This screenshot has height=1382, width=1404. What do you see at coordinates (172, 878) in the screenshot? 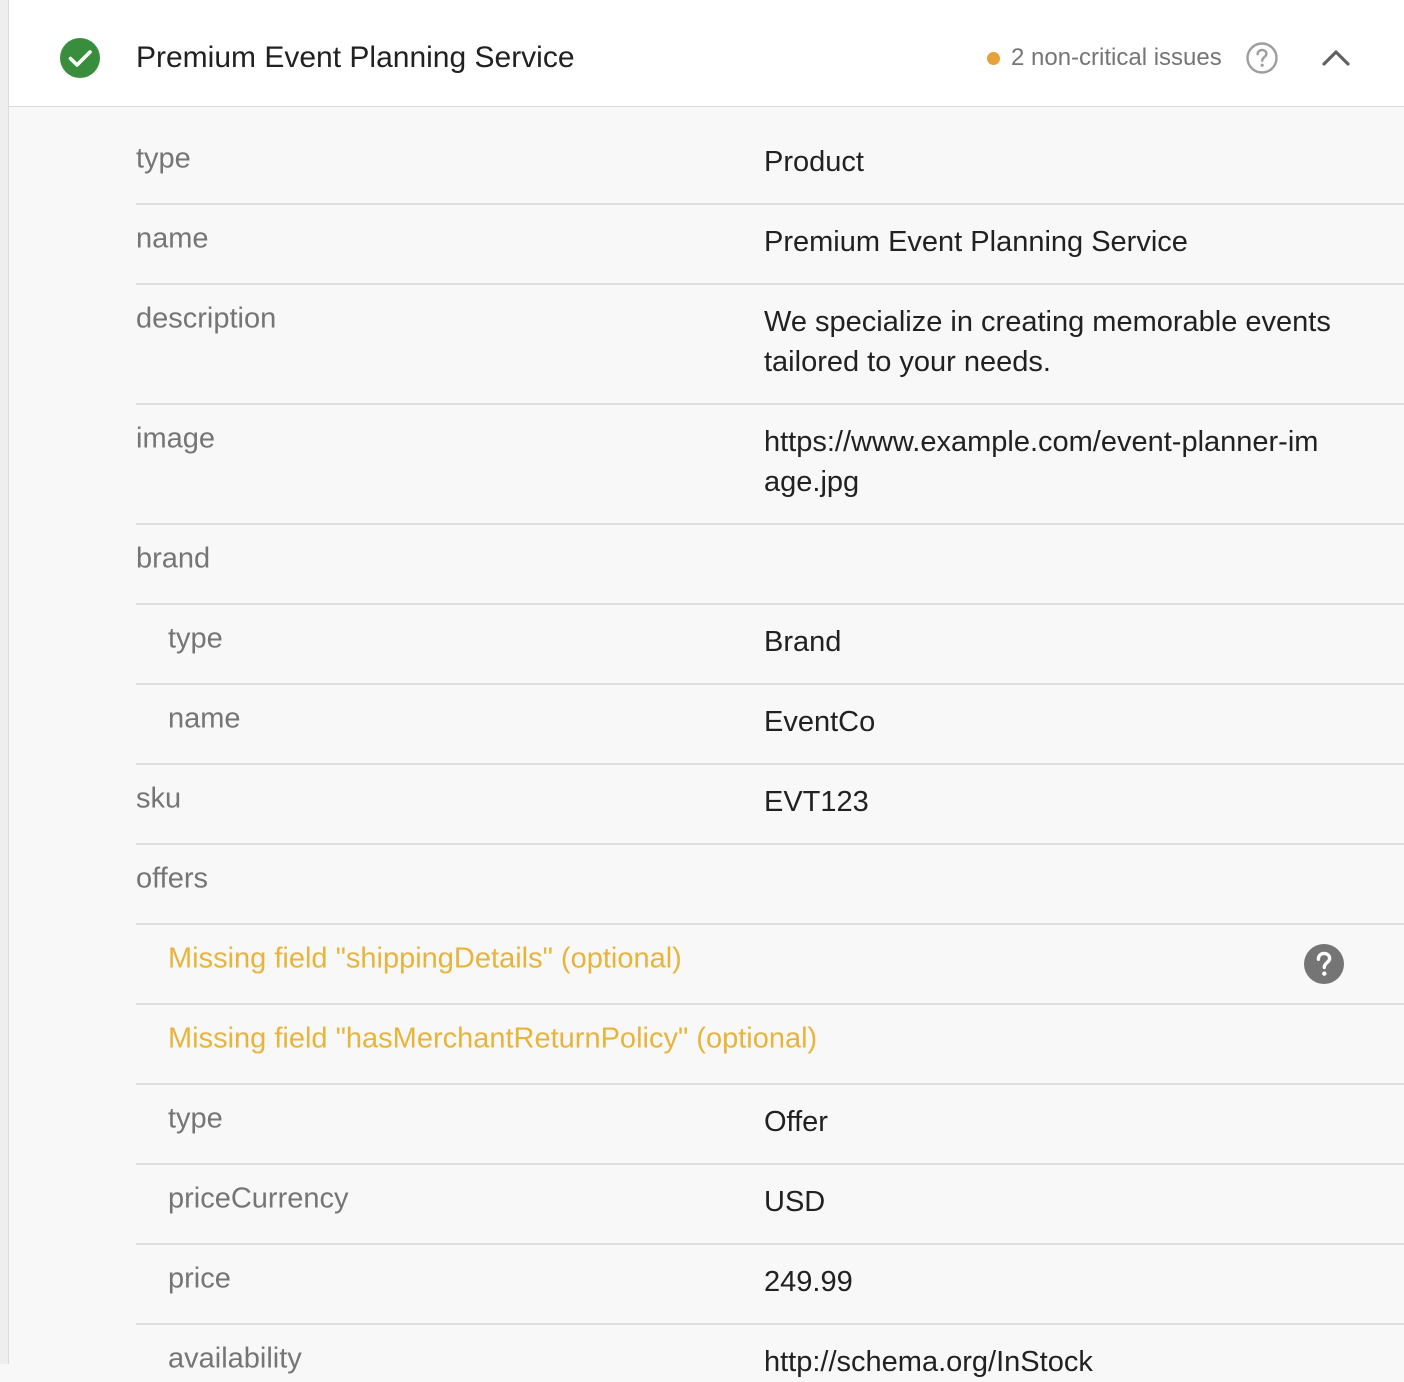
I see `property-key: offers` at bounding box center [172, 878].